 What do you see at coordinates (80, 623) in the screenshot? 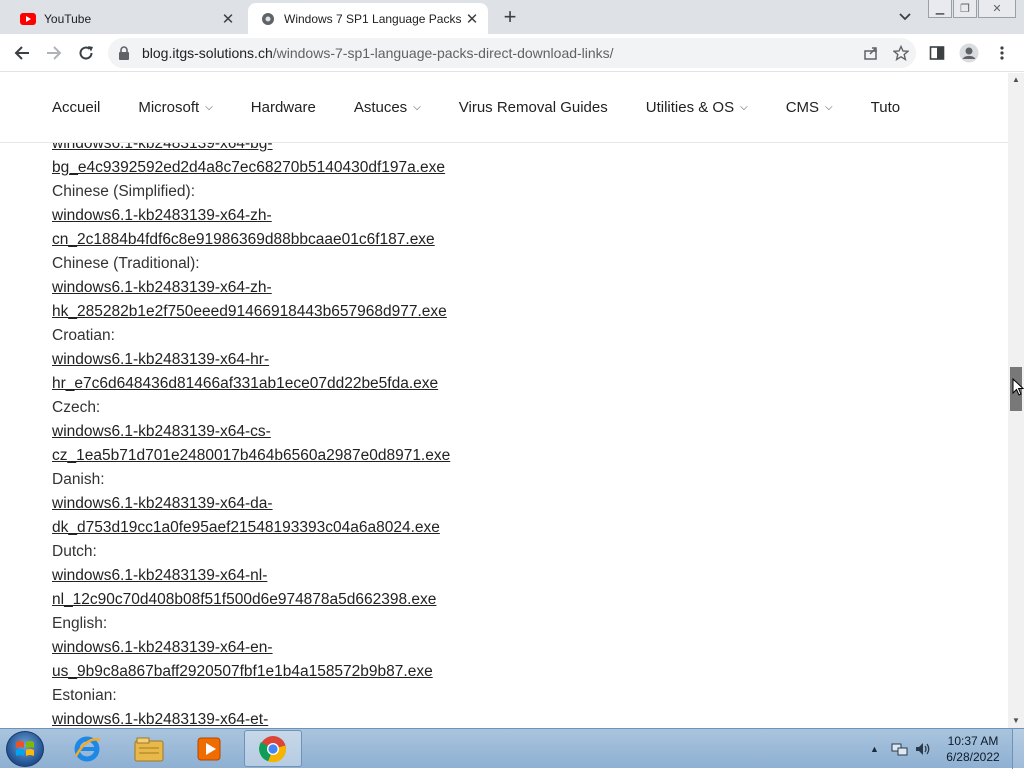
I see `language-label: English:` at bounding box center [80, 623].